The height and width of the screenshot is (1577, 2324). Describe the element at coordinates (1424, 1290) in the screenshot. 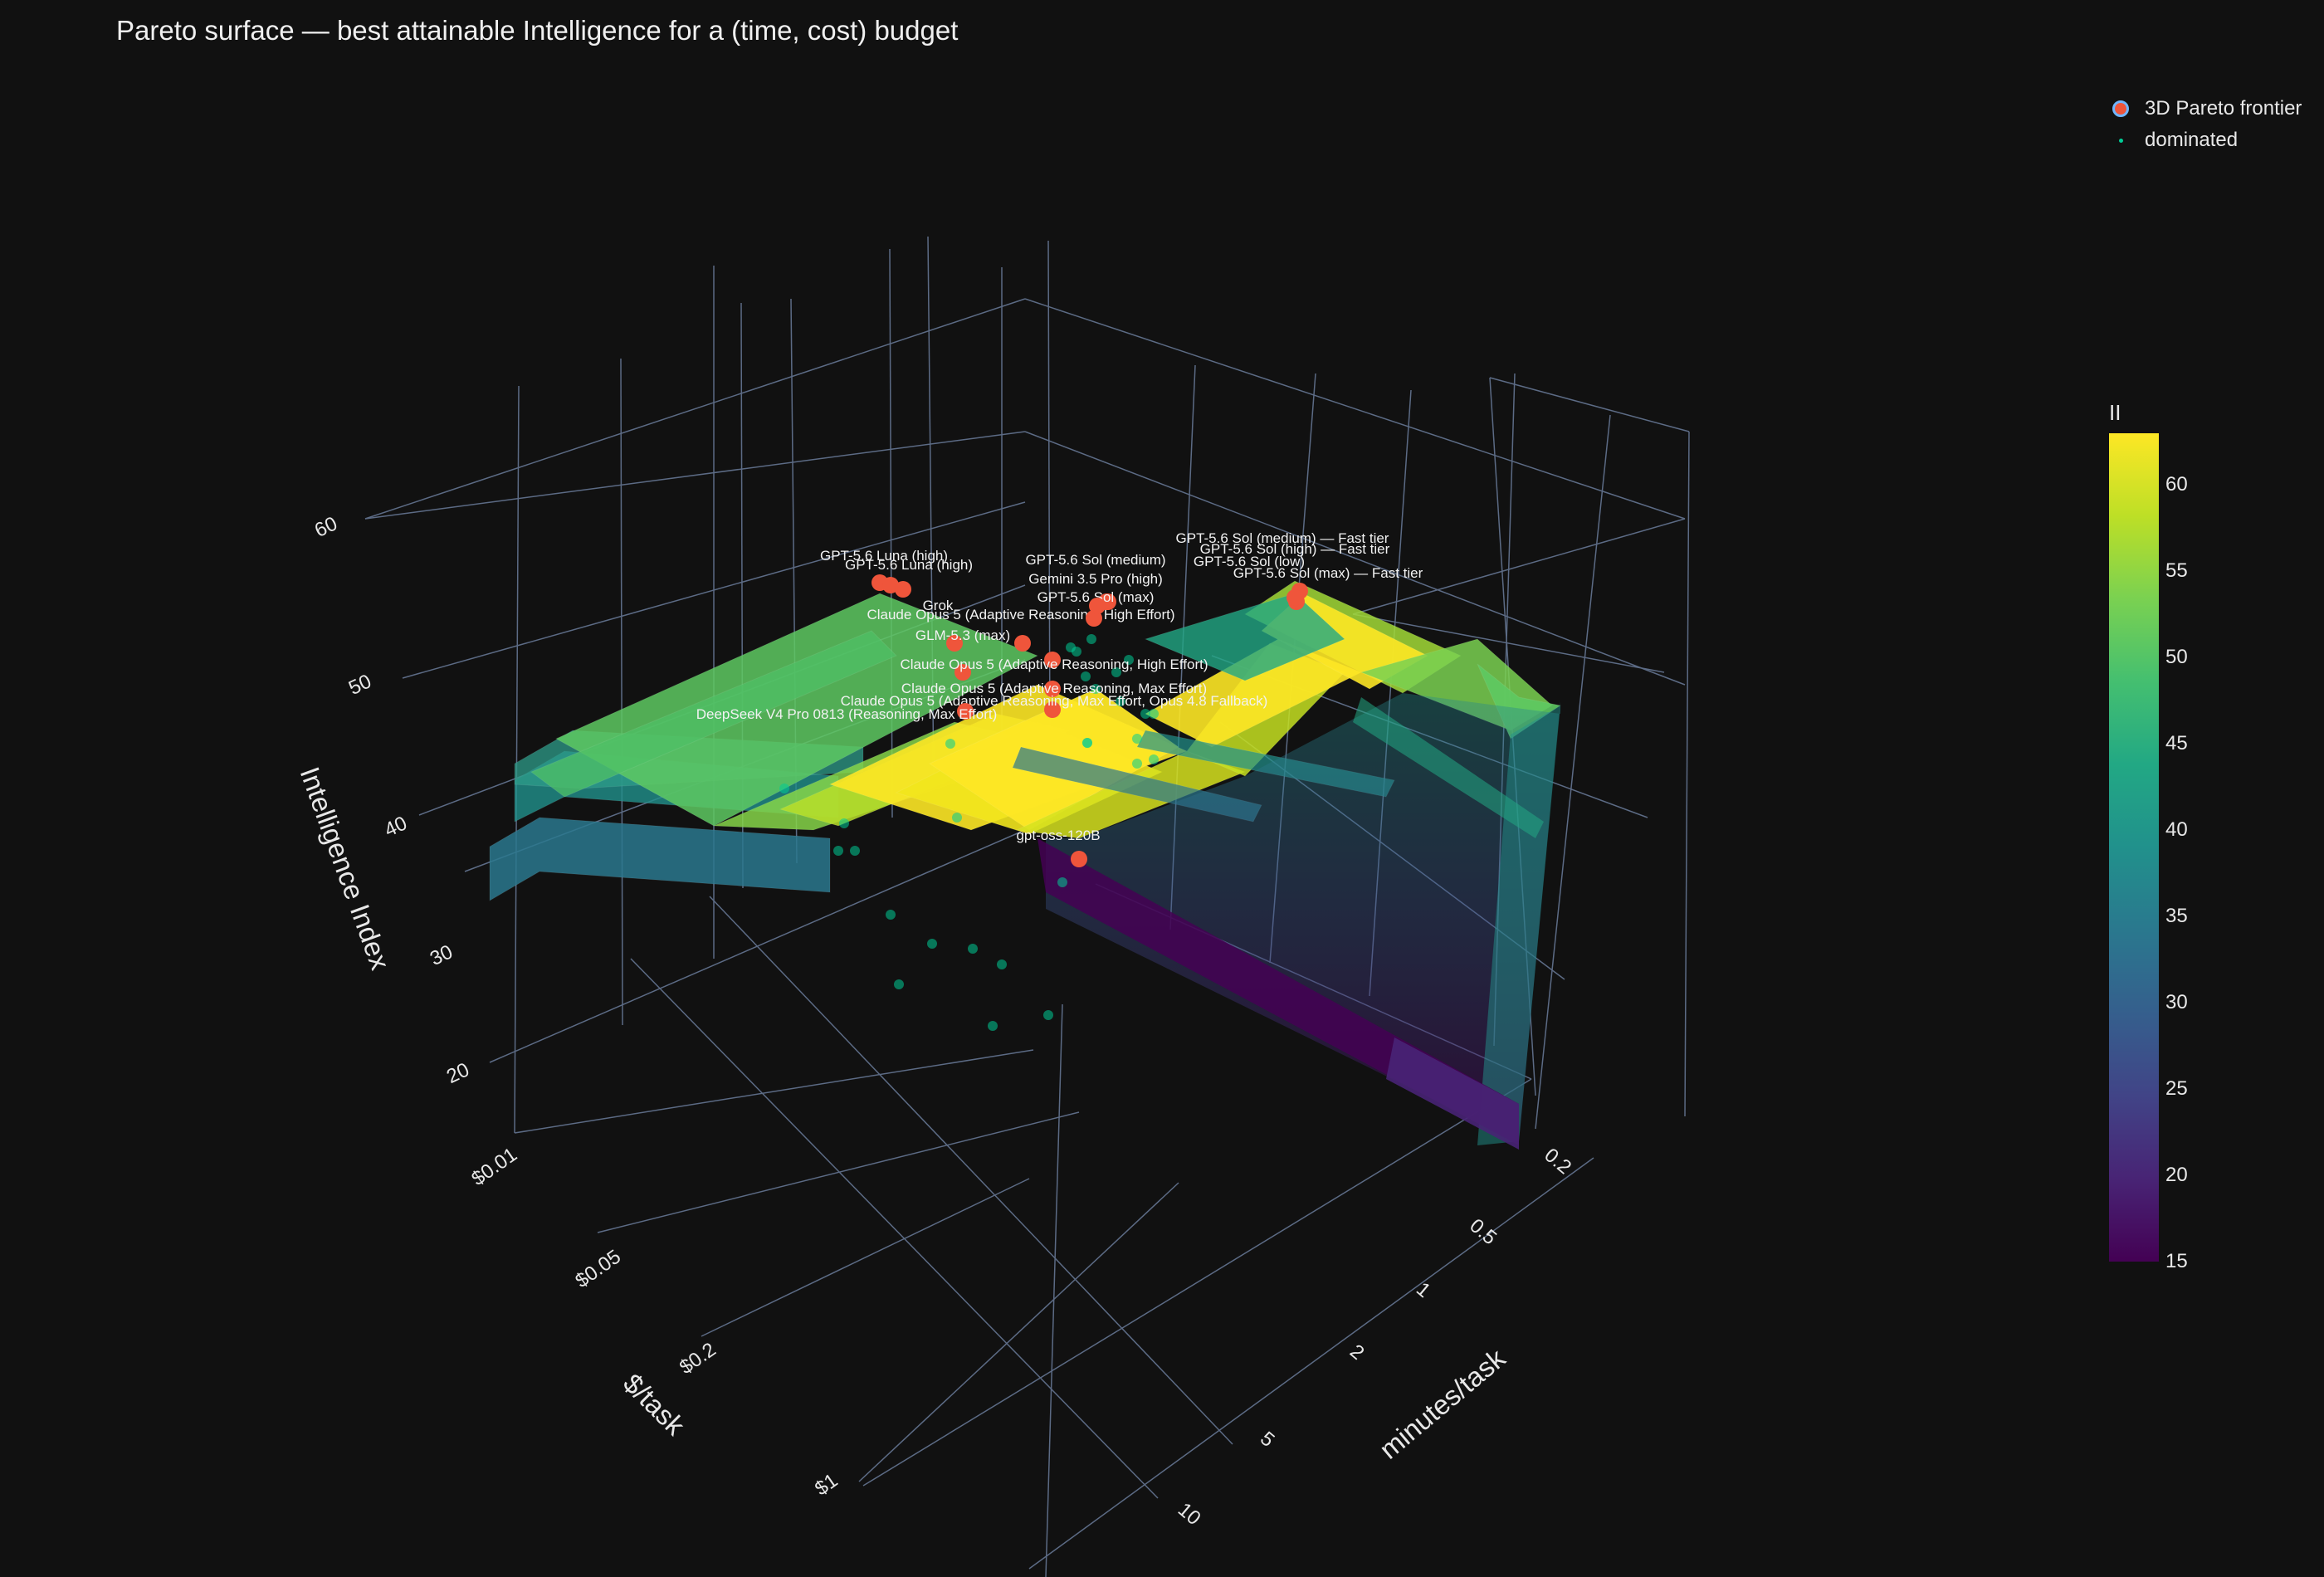

I see `time-tick-label: 1` at that location.